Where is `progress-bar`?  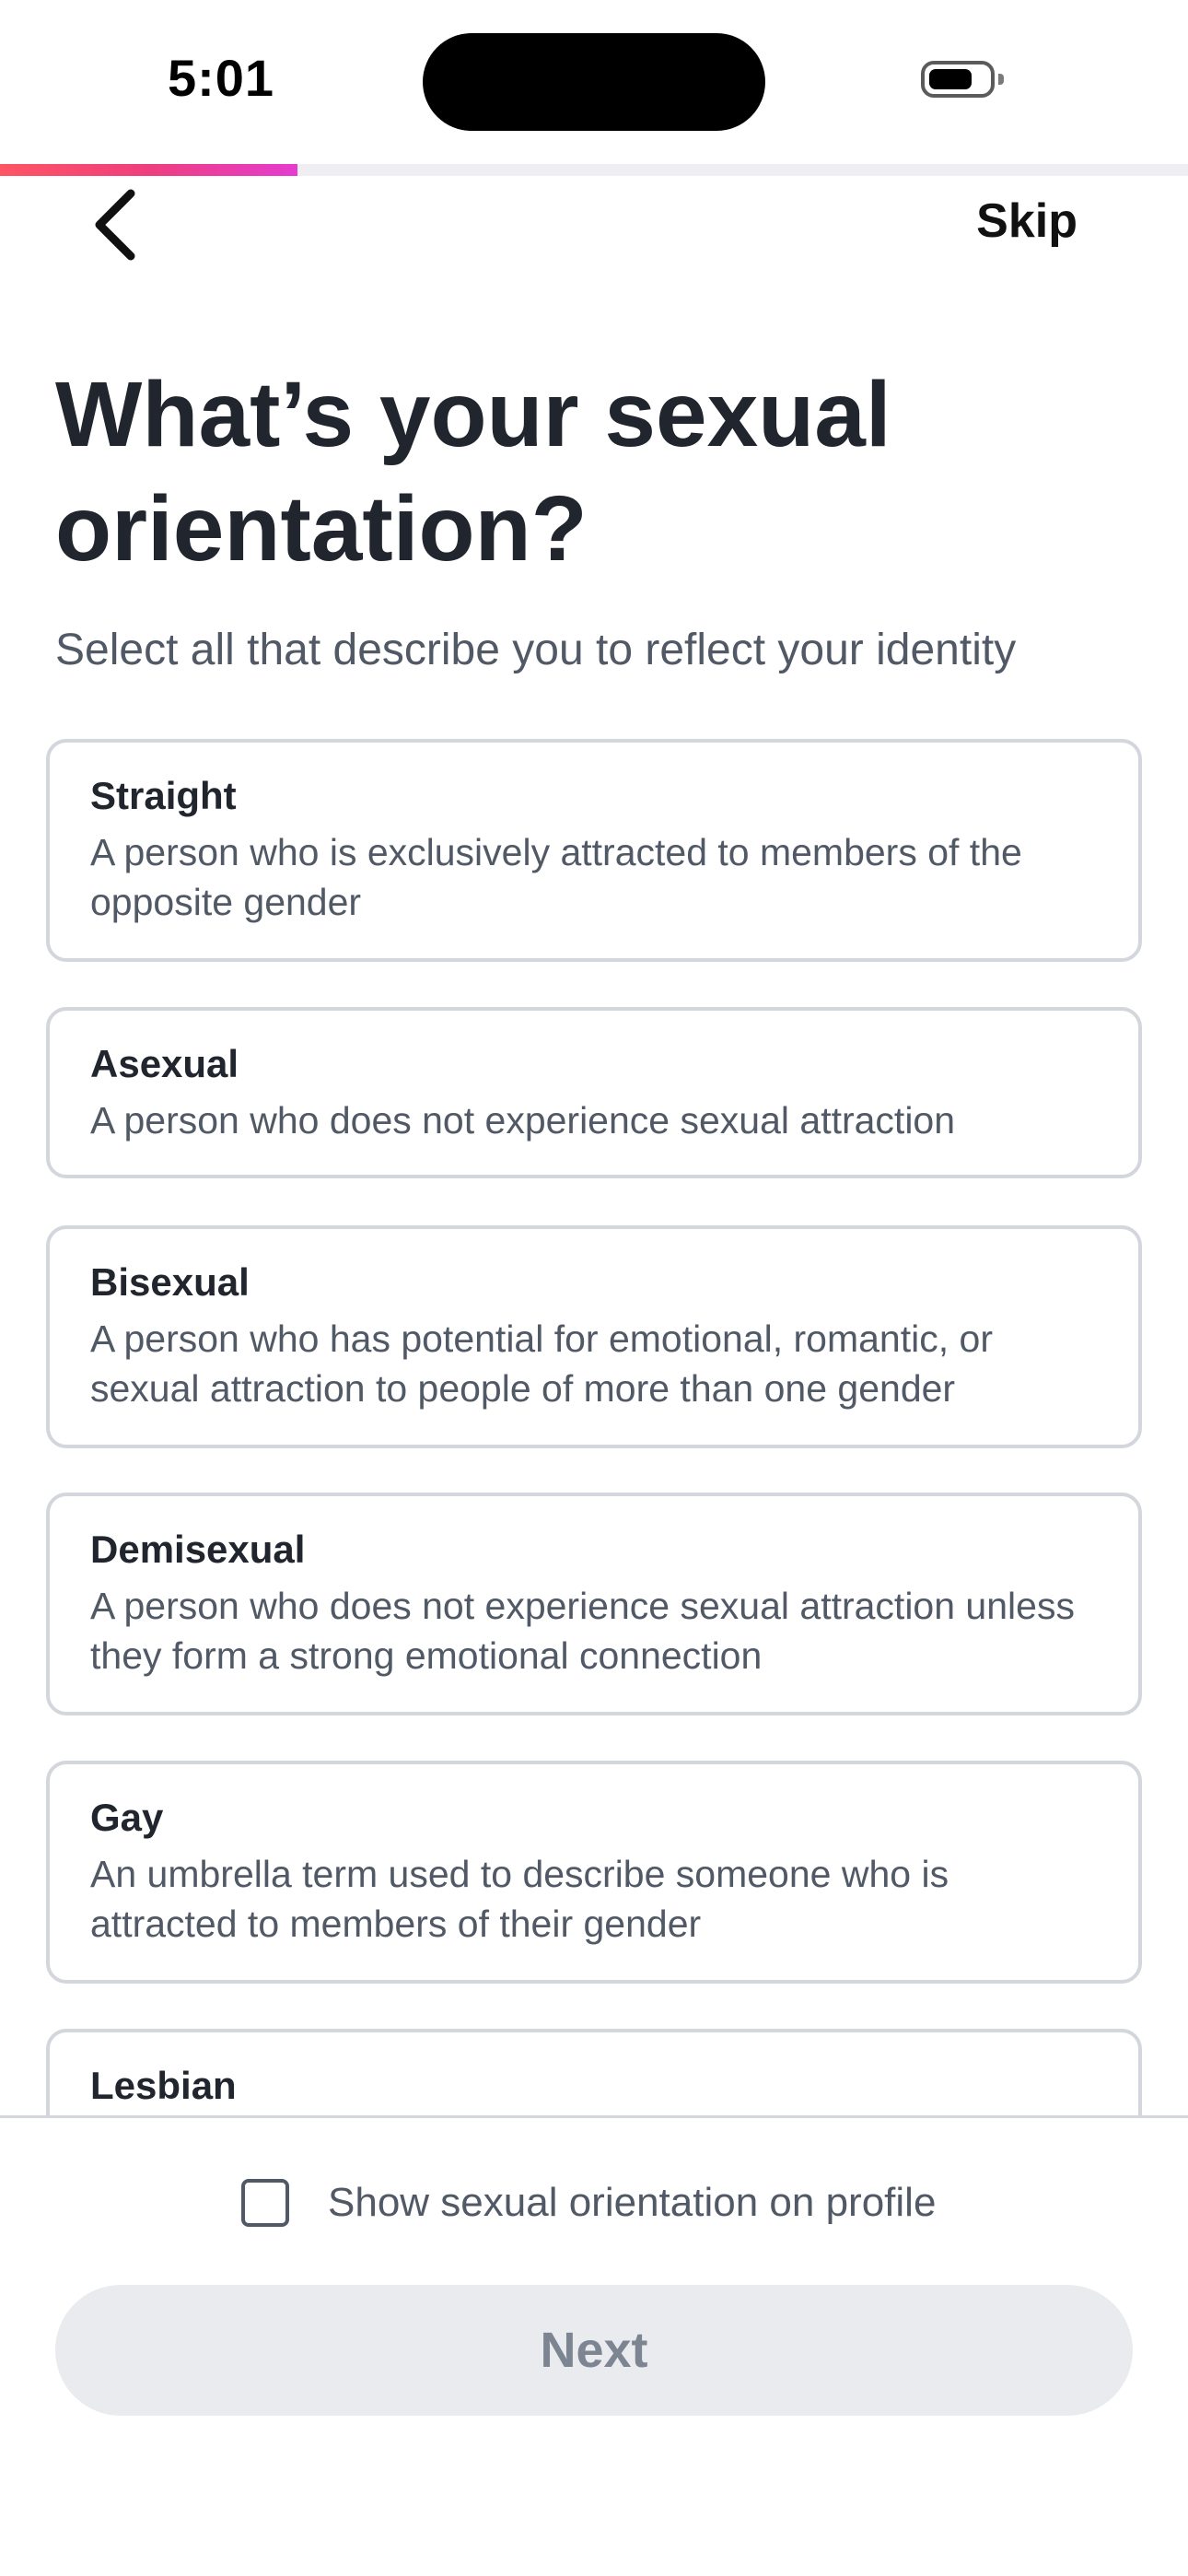 progress-bar is located at coordinates (594, 170).